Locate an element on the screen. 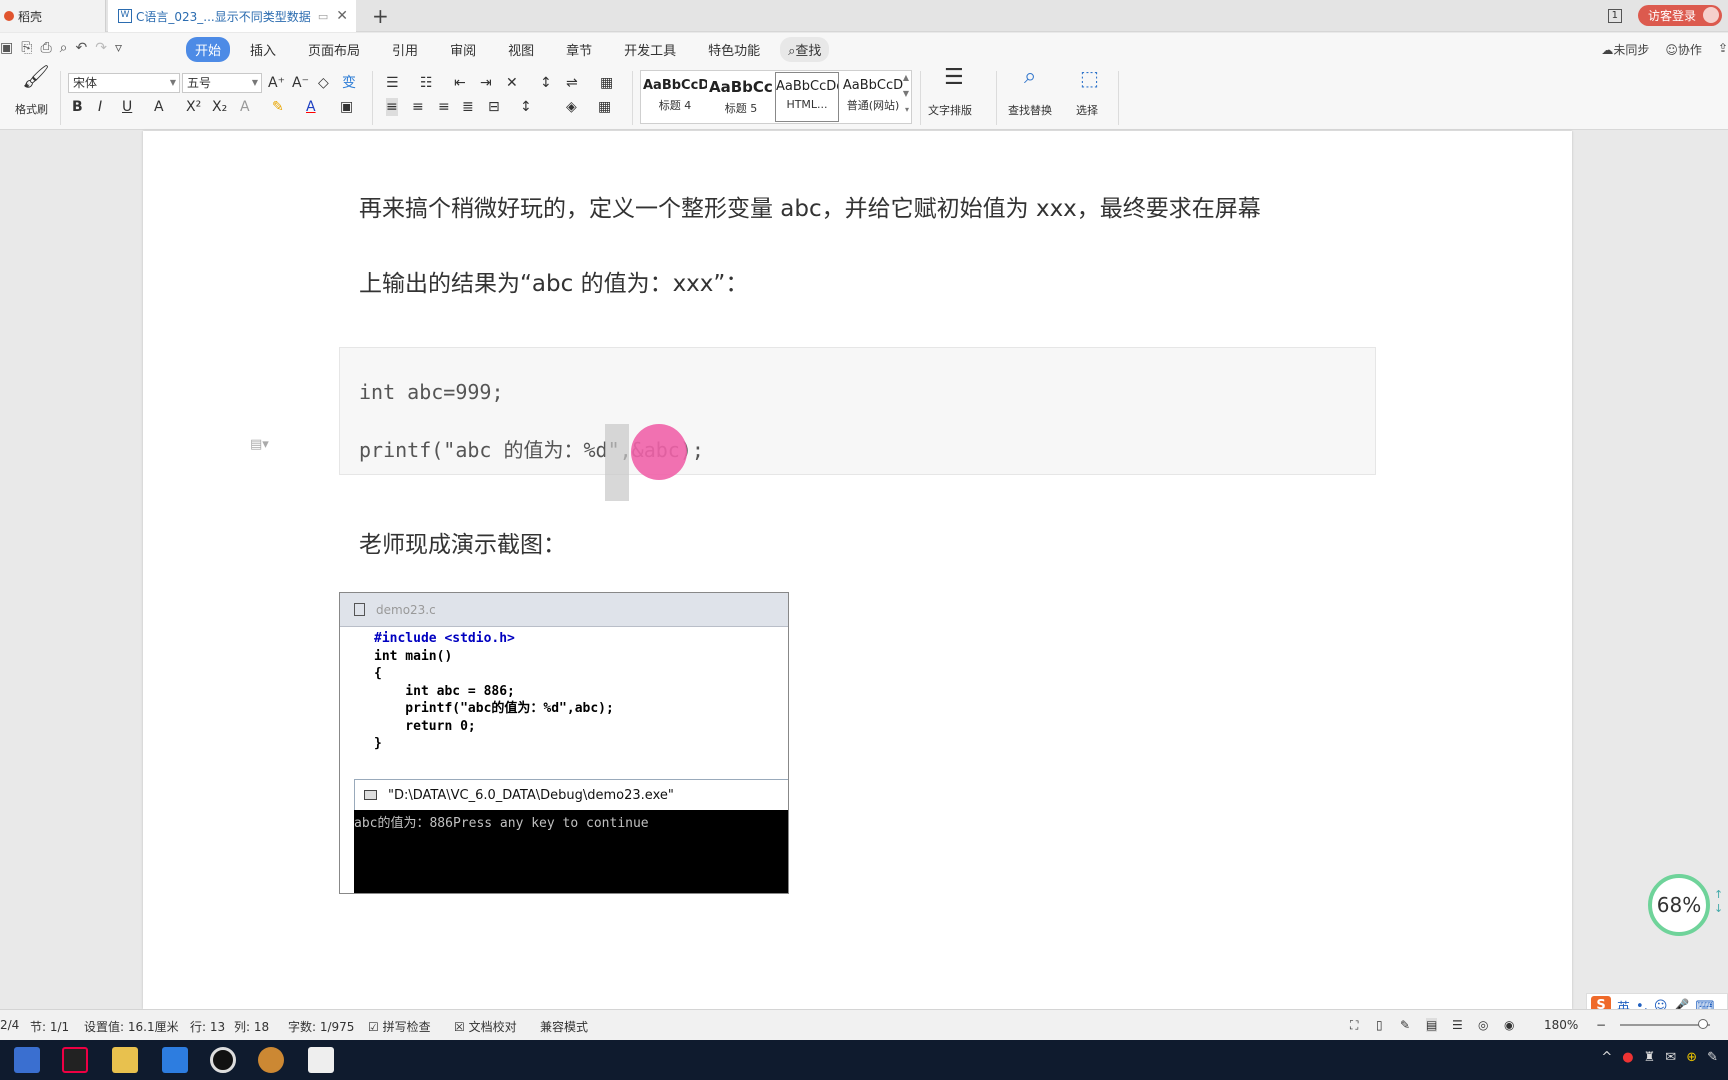 The image size is (1728, 1080). phonetic-guide-icon: 变 is located at coordinates (349, 83).